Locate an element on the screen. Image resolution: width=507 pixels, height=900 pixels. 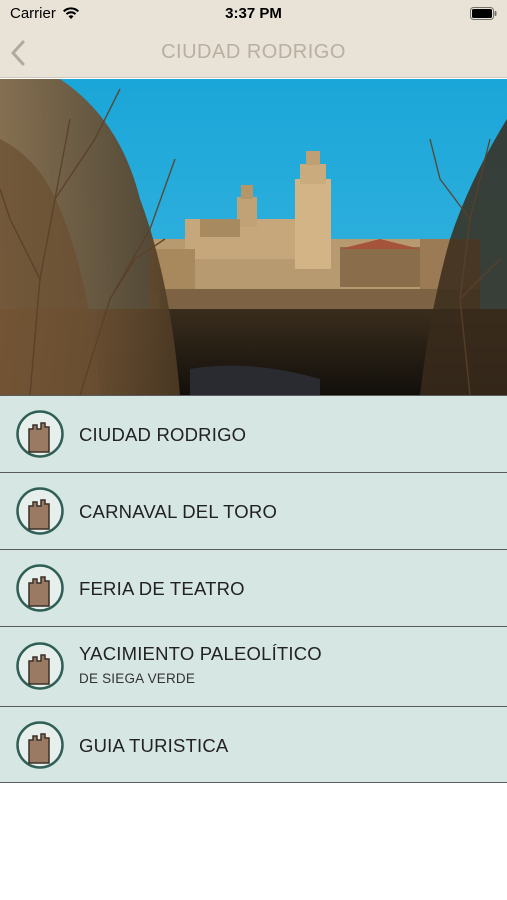
menu-item-sublabel: DE SIEGA VERDE is located at coordinates (137, 678).